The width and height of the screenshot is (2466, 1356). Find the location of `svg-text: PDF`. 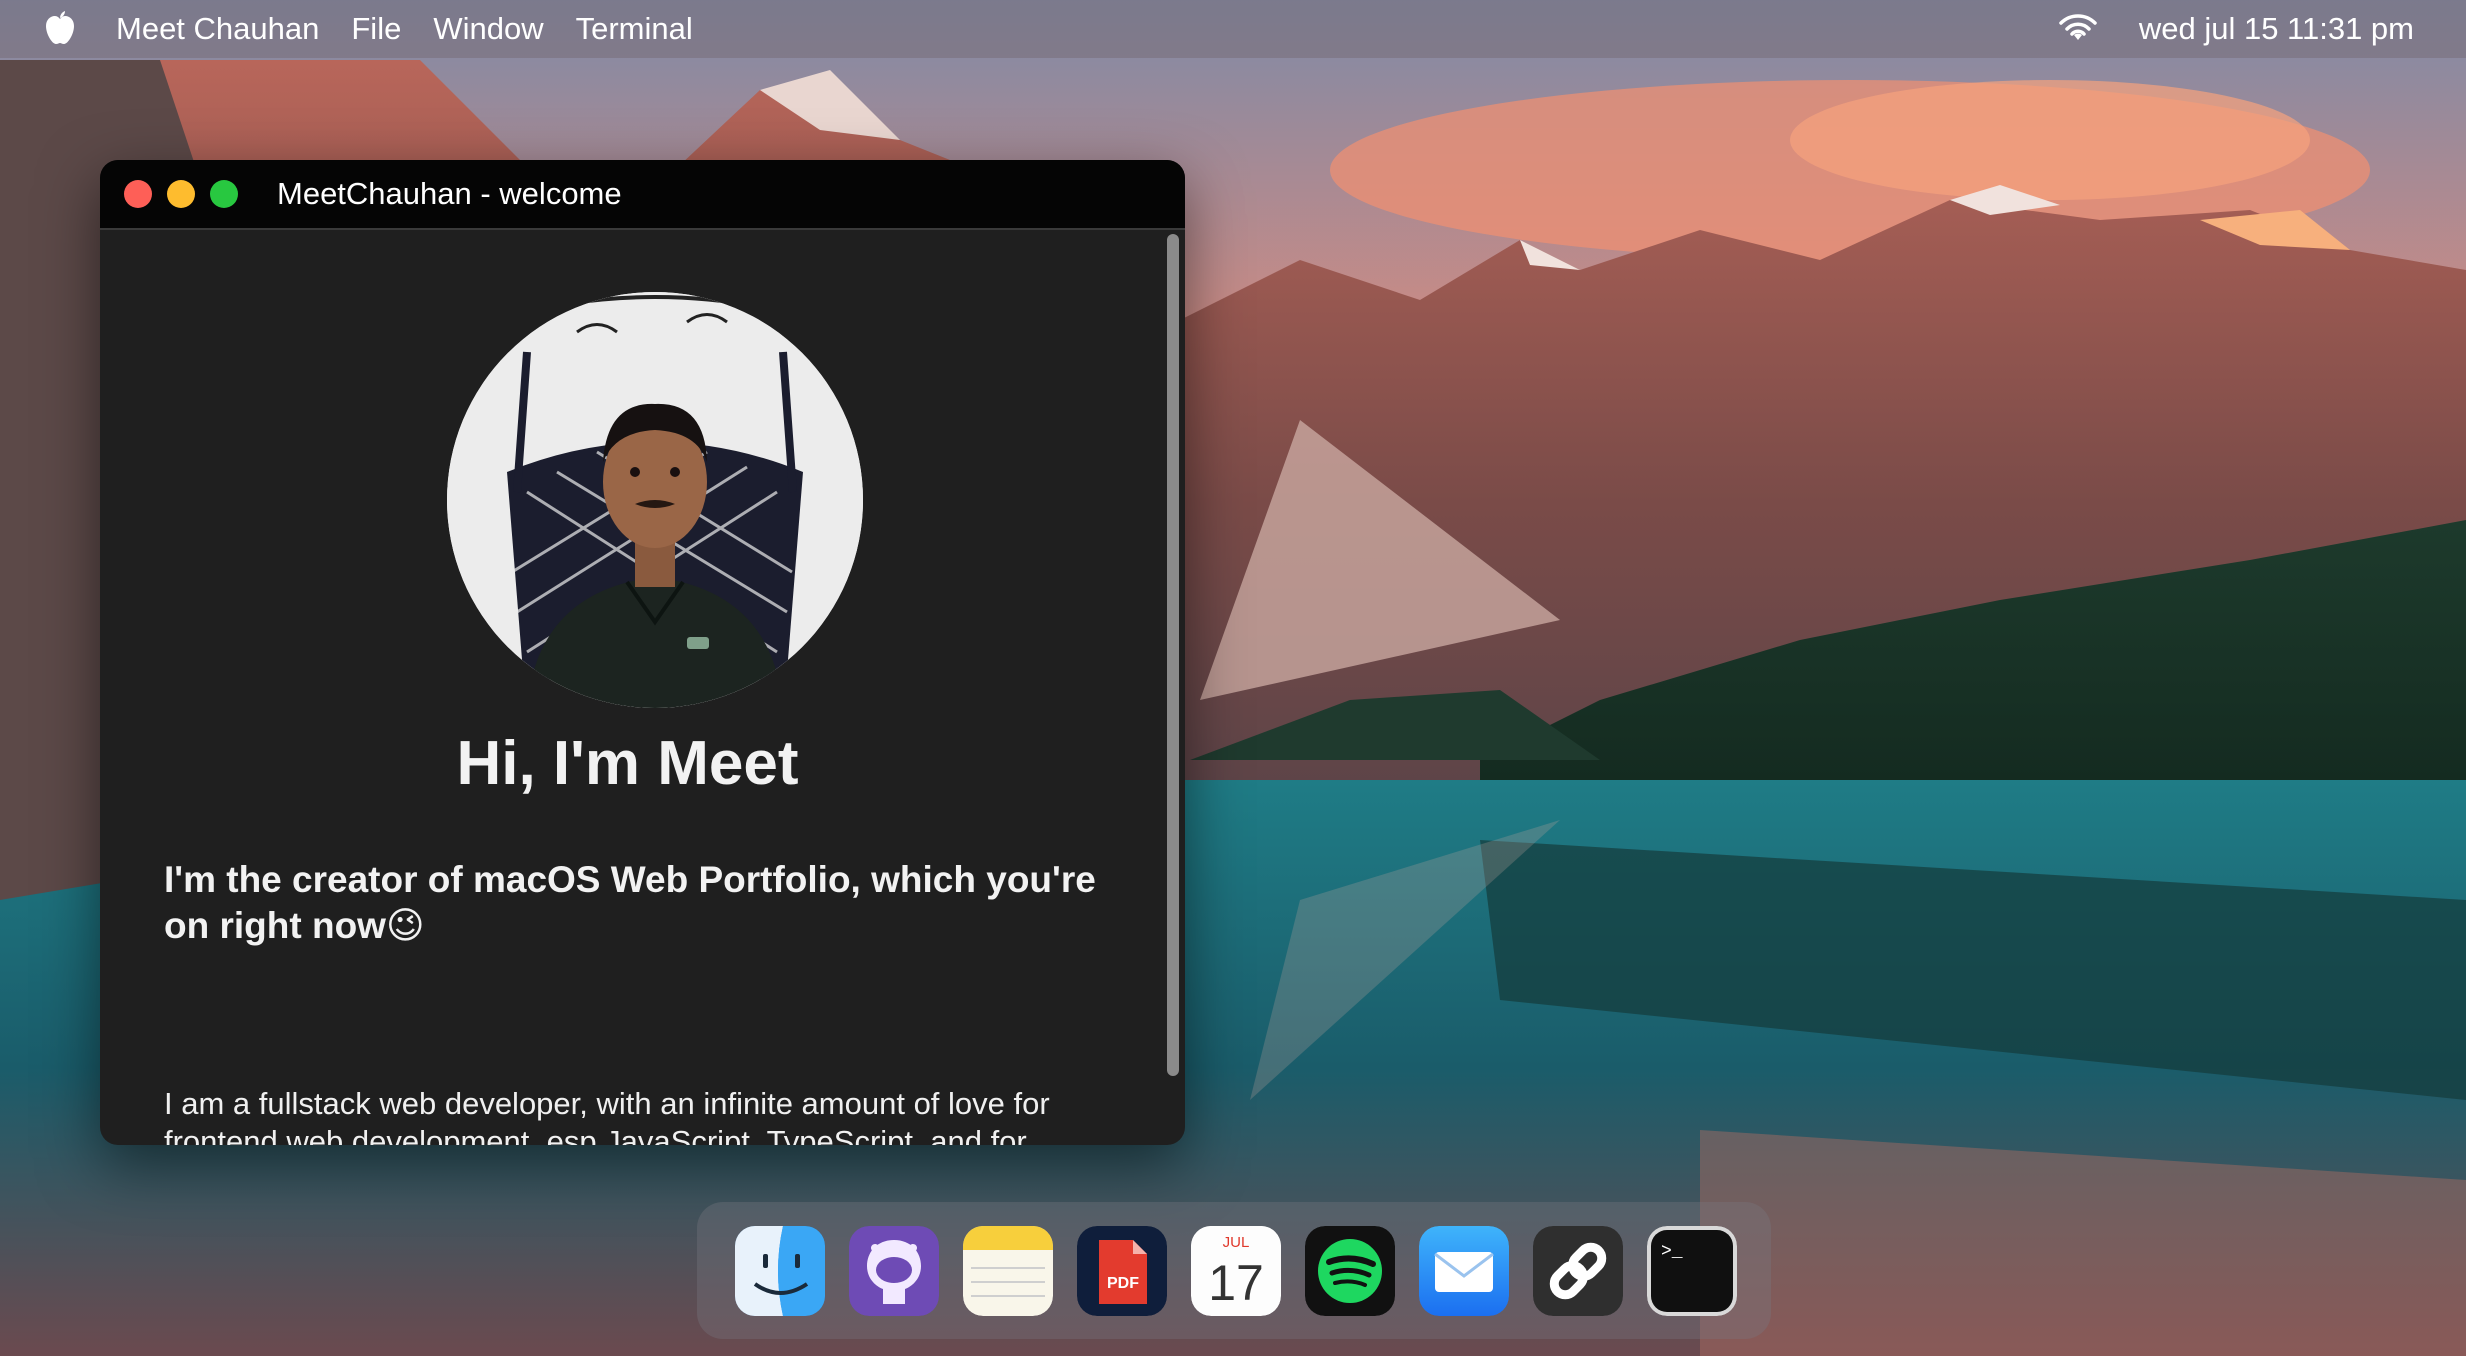

svg-text: PDF is located at coordinates (1123, 1283).